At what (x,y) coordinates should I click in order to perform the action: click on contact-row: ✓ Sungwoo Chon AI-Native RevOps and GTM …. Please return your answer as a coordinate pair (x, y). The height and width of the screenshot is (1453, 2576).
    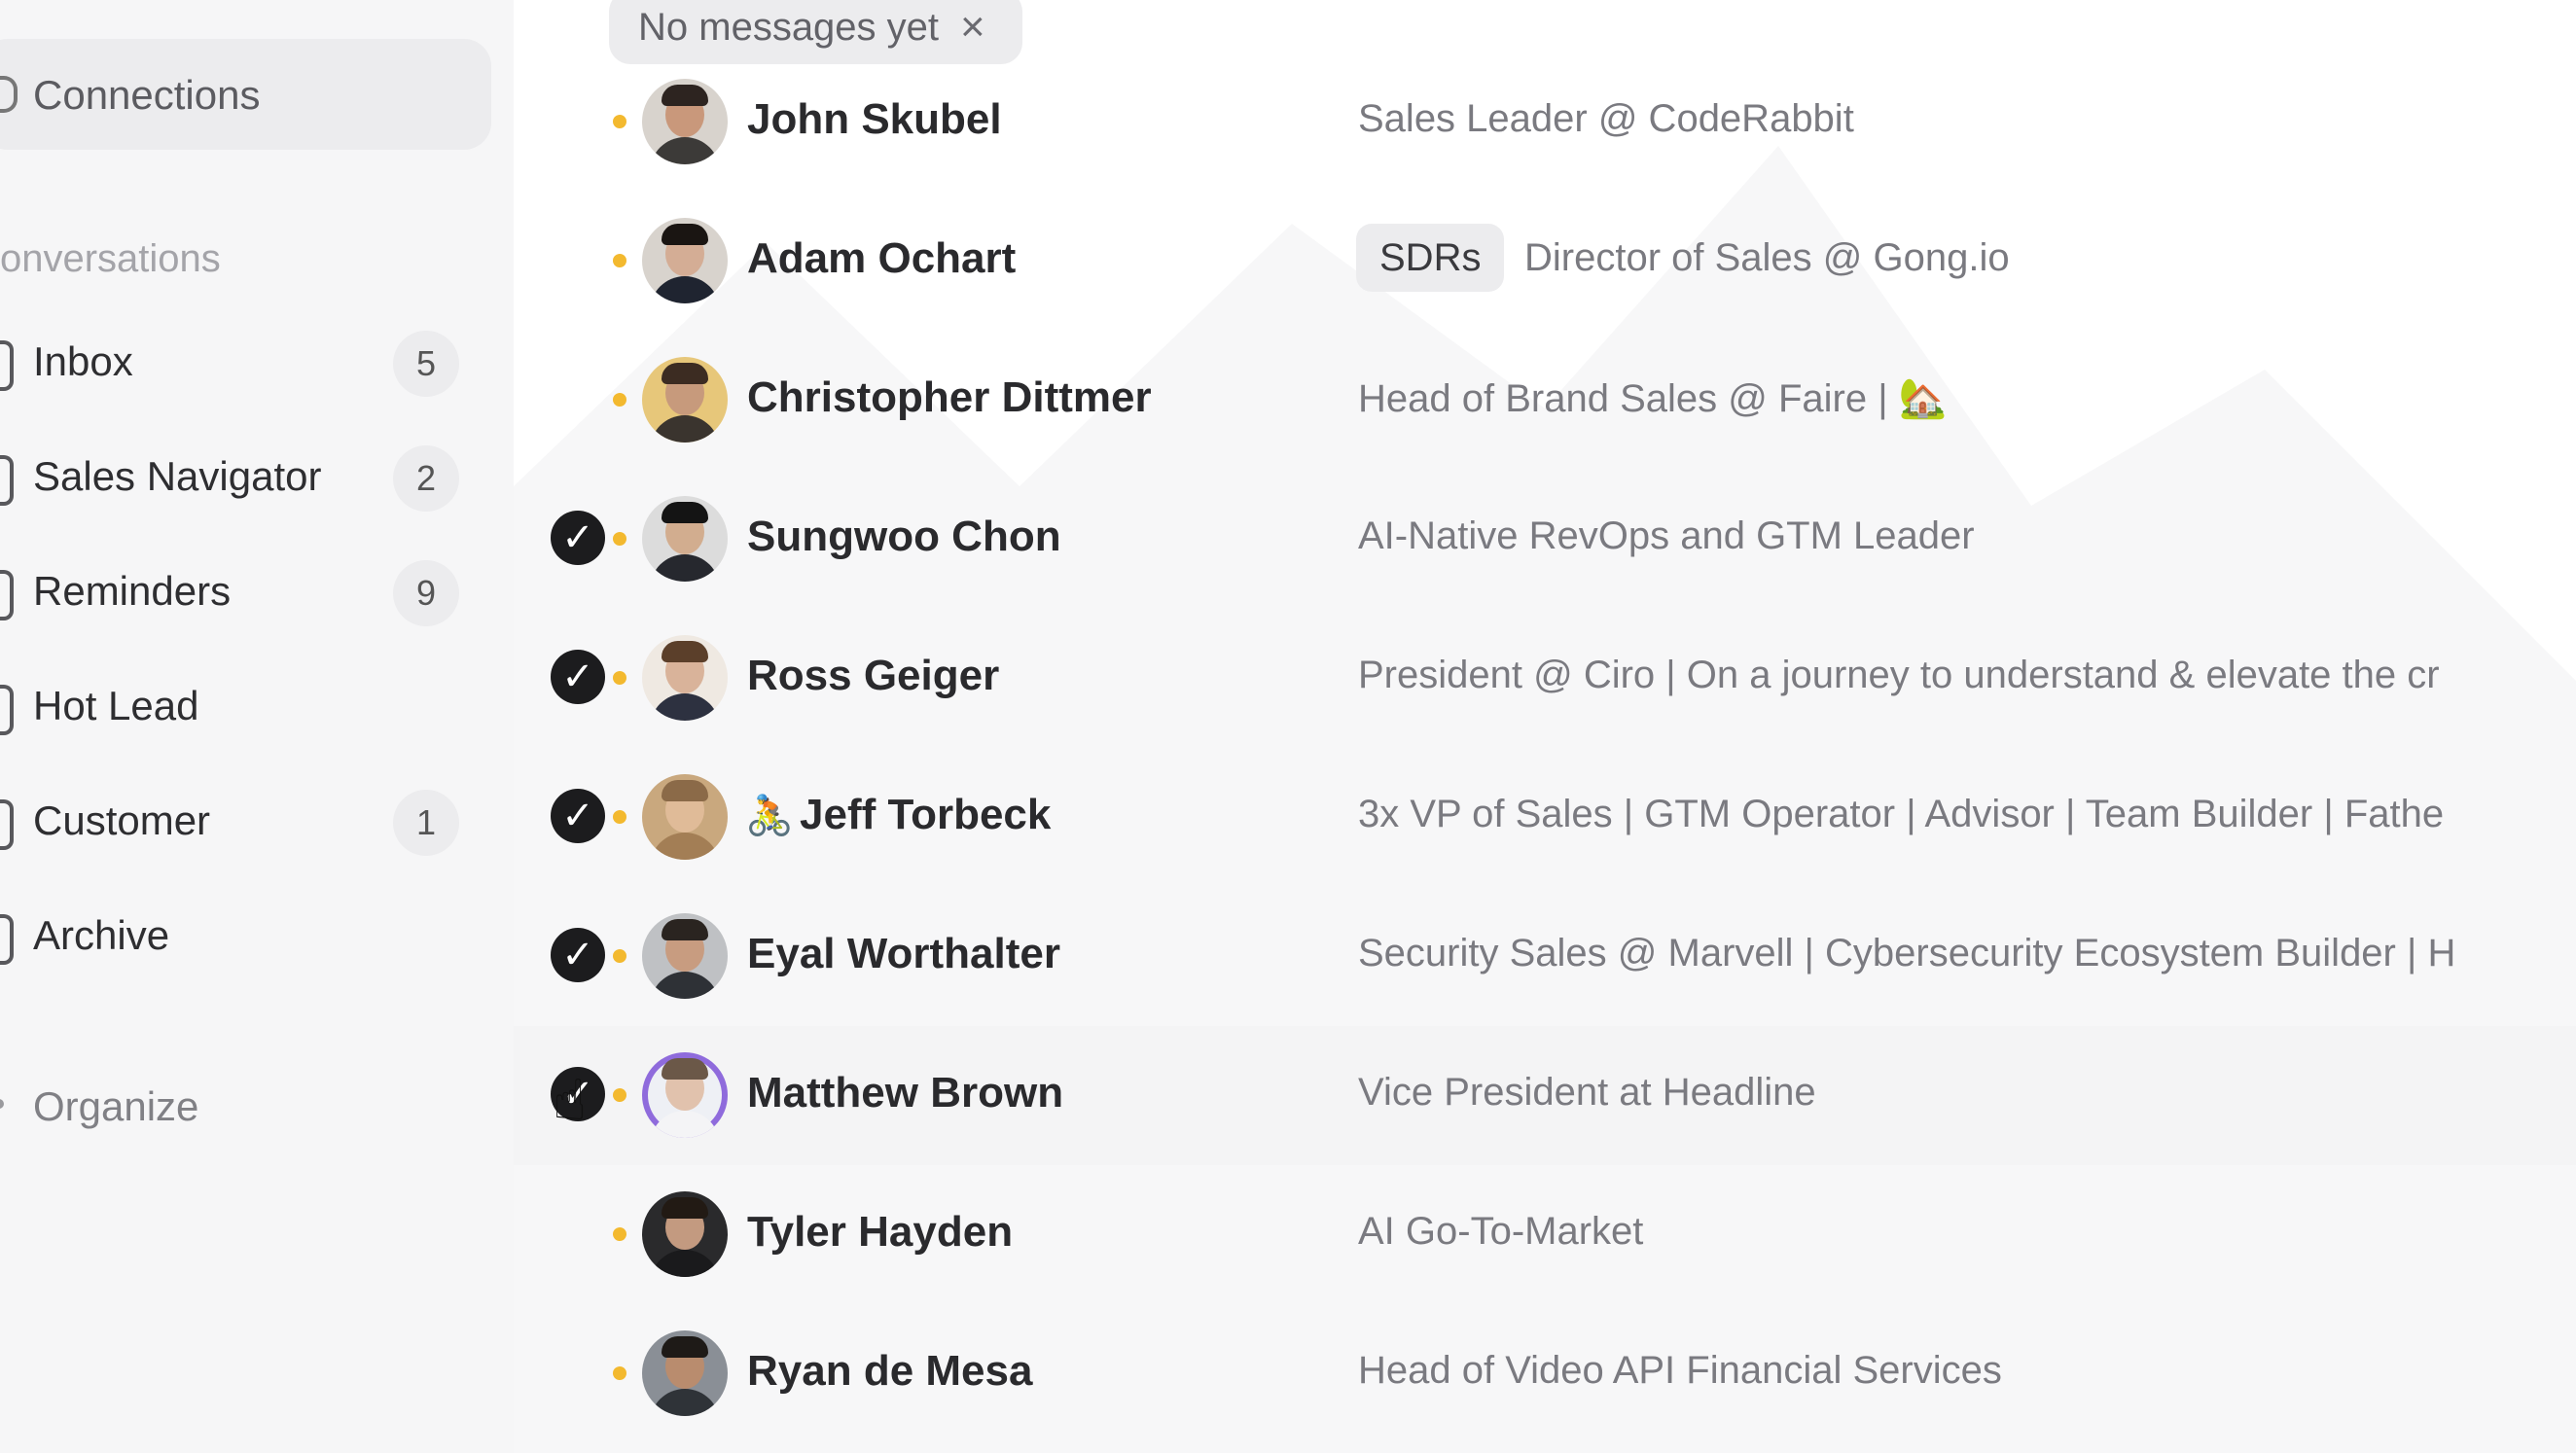
    Looking at the image, I should click on (1545, 539).